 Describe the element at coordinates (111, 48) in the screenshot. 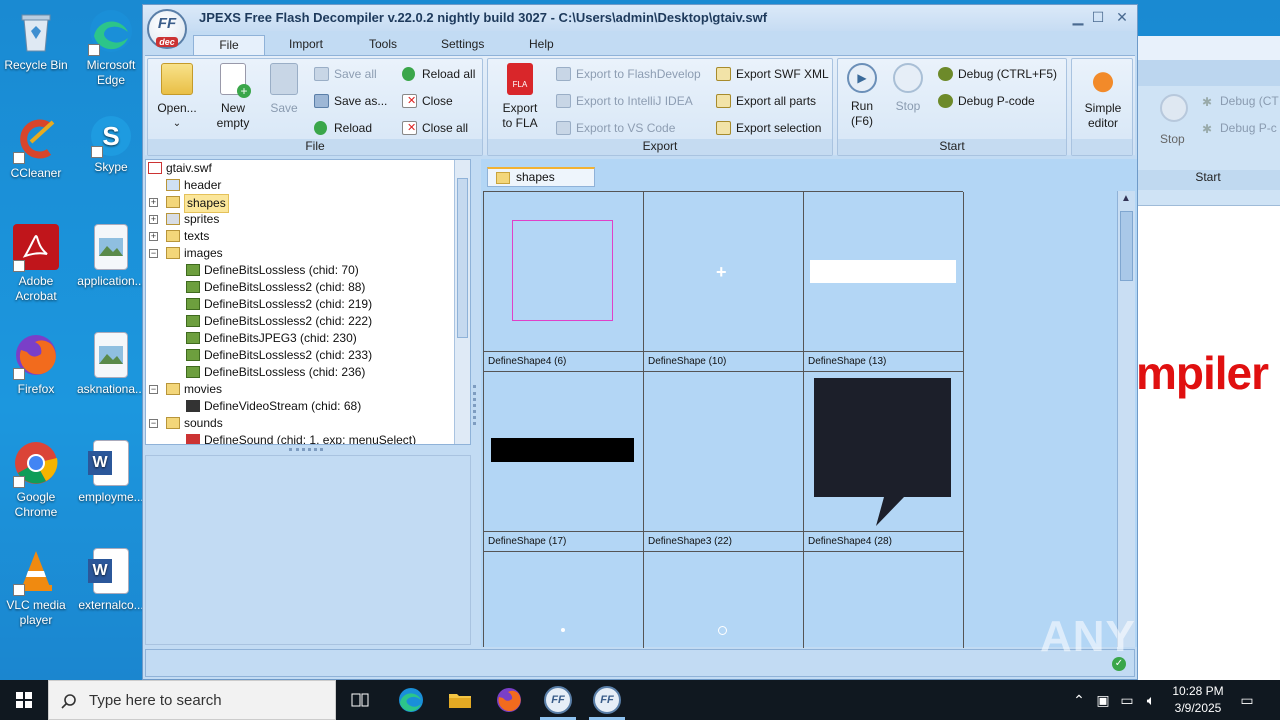

I see `desktop-icon-edge: Microsoft Edge` at that location.